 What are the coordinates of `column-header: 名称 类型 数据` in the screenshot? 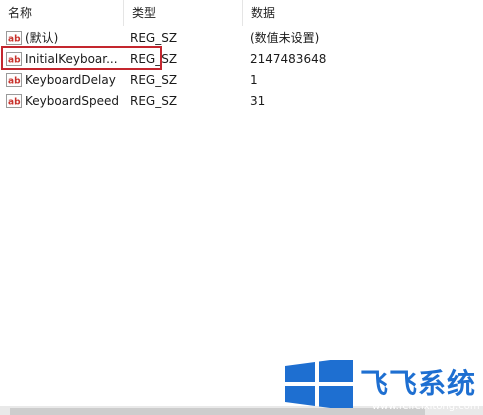 It's located at (241, 13).